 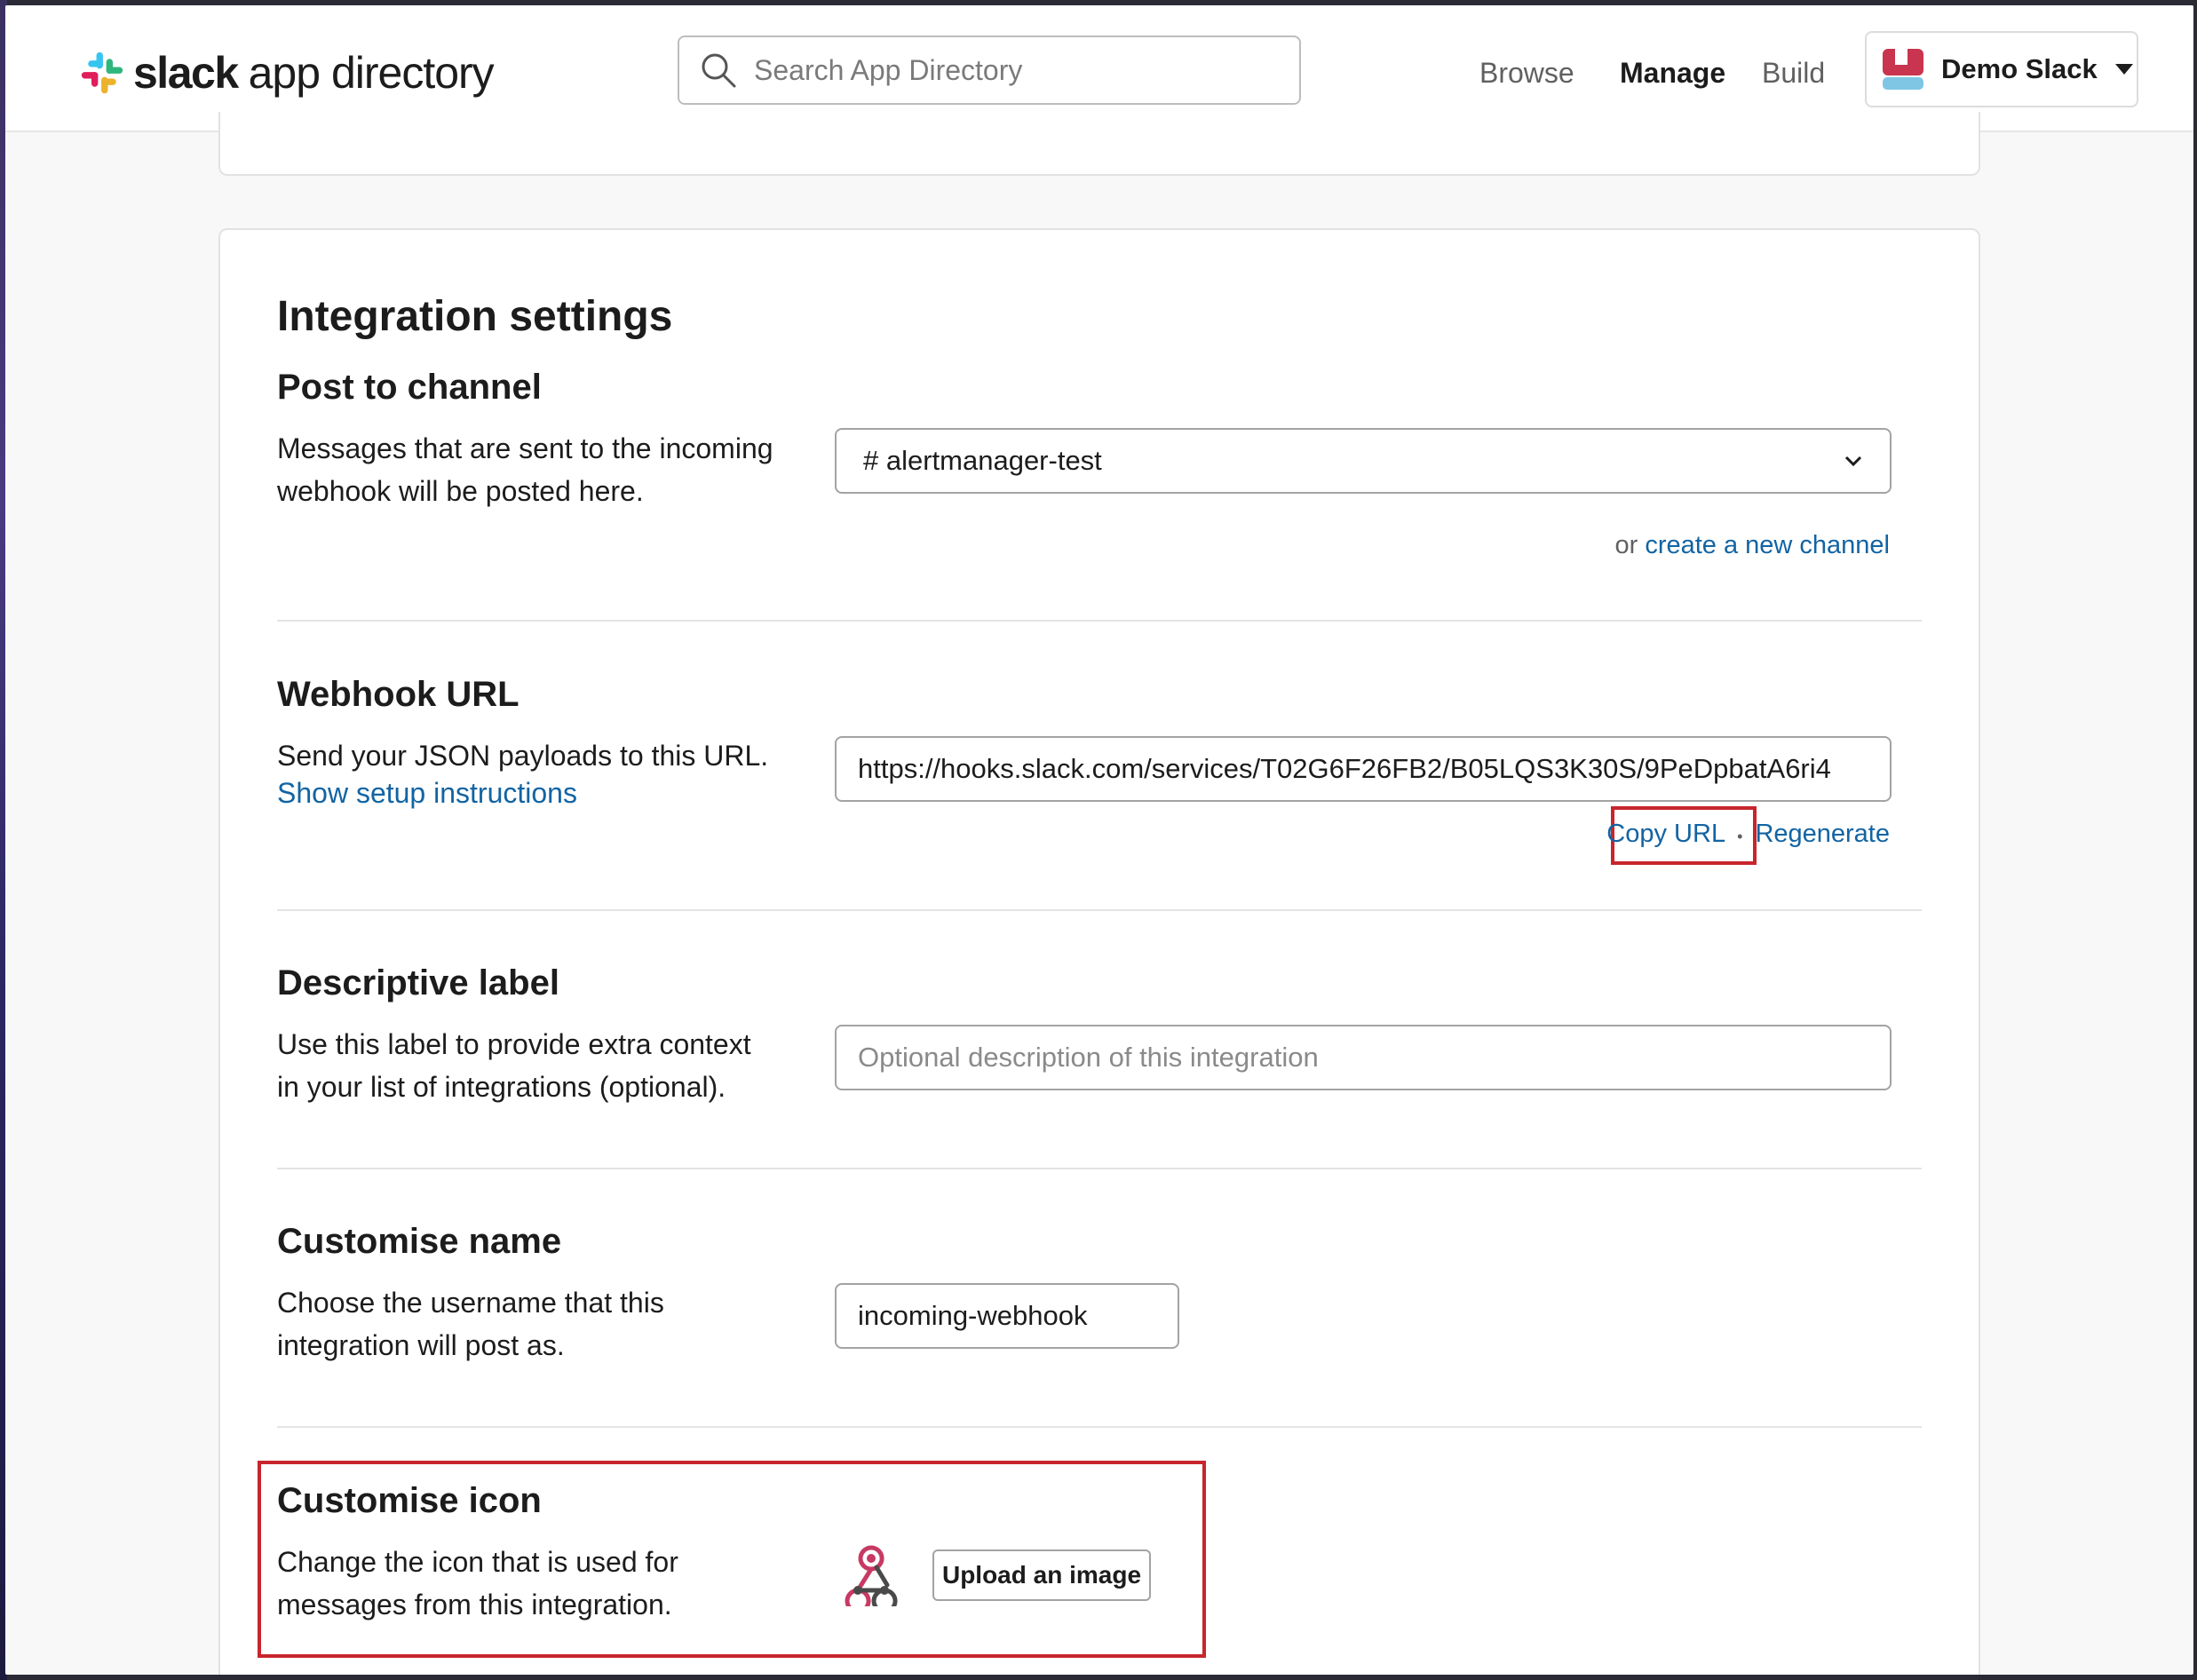 I want to click on customise-icon-title: Customise icon, so click(x=409, y=1500).